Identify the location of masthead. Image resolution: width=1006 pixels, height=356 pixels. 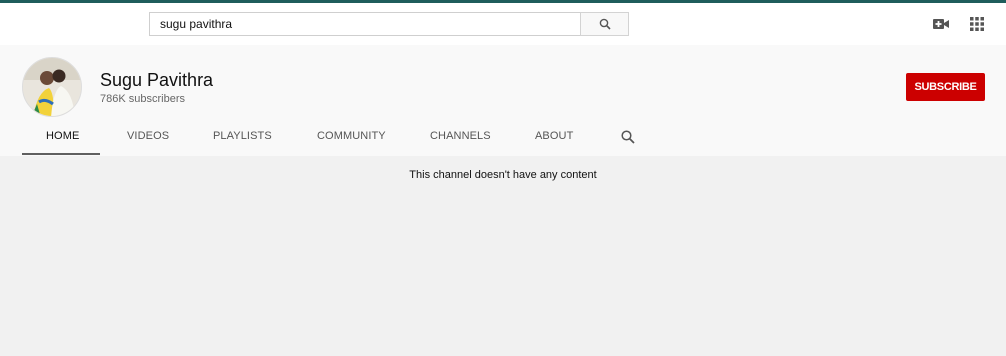
(503, 24).